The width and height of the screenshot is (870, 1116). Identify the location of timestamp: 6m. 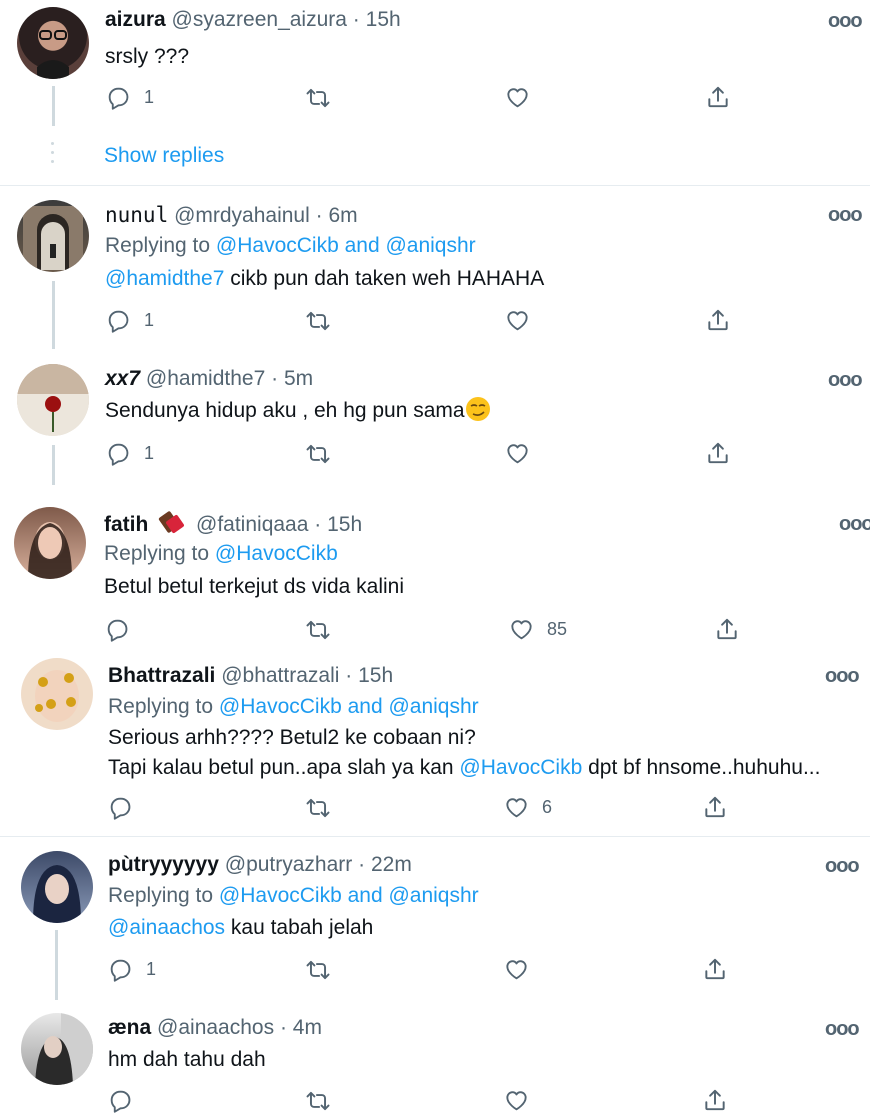
(342, 215).